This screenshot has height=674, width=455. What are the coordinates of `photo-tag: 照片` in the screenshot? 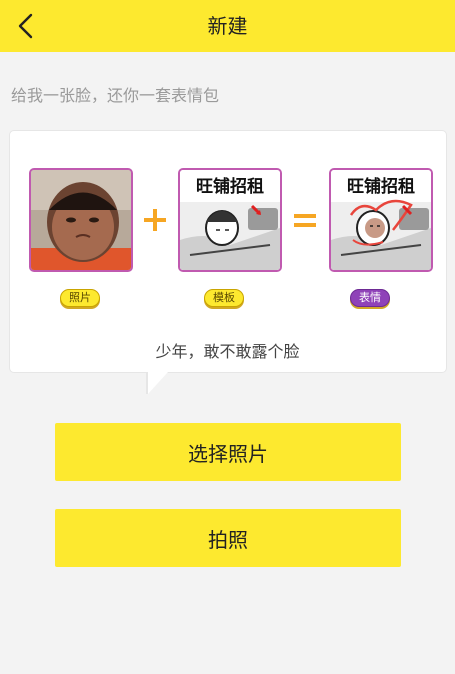 It's located at (80, 298).